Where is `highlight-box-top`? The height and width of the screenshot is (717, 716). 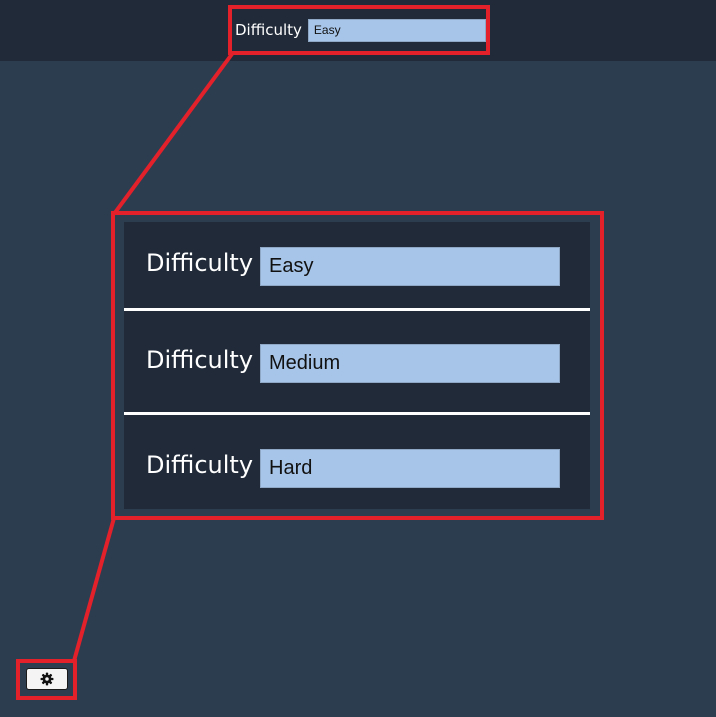 highlight-box-top is located at coordinates (359, 30).